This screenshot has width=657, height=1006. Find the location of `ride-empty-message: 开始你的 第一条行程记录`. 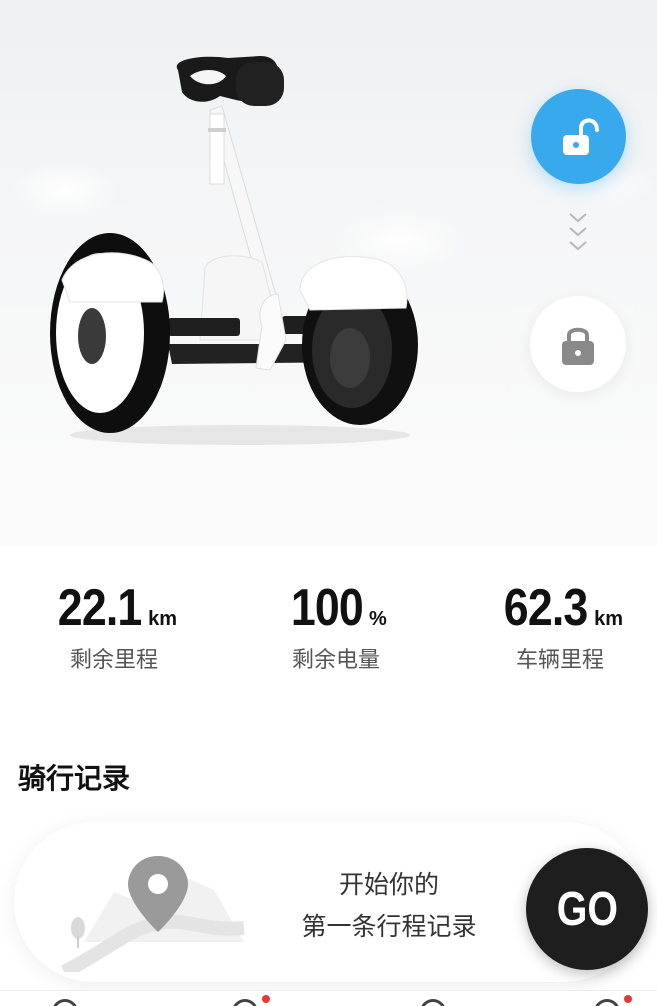

ride-empty-message: 开始你的 第一条行程记录 is located at coordinates (389, 906).